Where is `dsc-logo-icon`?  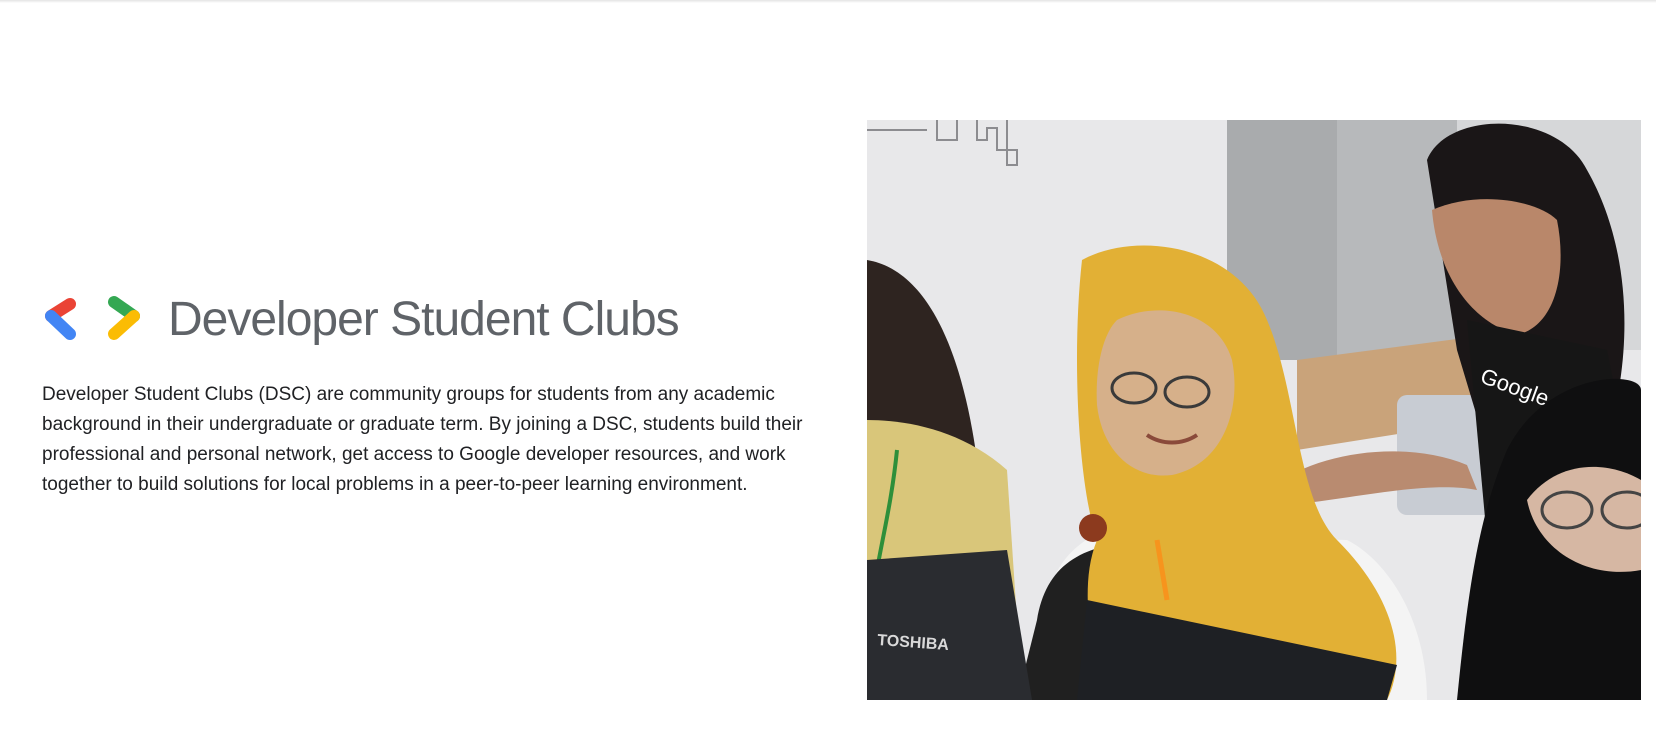 dsc-logo-icon is located at coordinates (92, 318).